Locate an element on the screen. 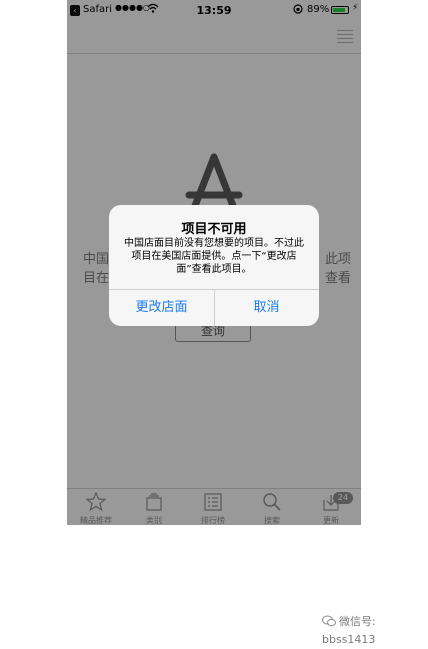  wechat-icon is located at coordinates (329, 621).